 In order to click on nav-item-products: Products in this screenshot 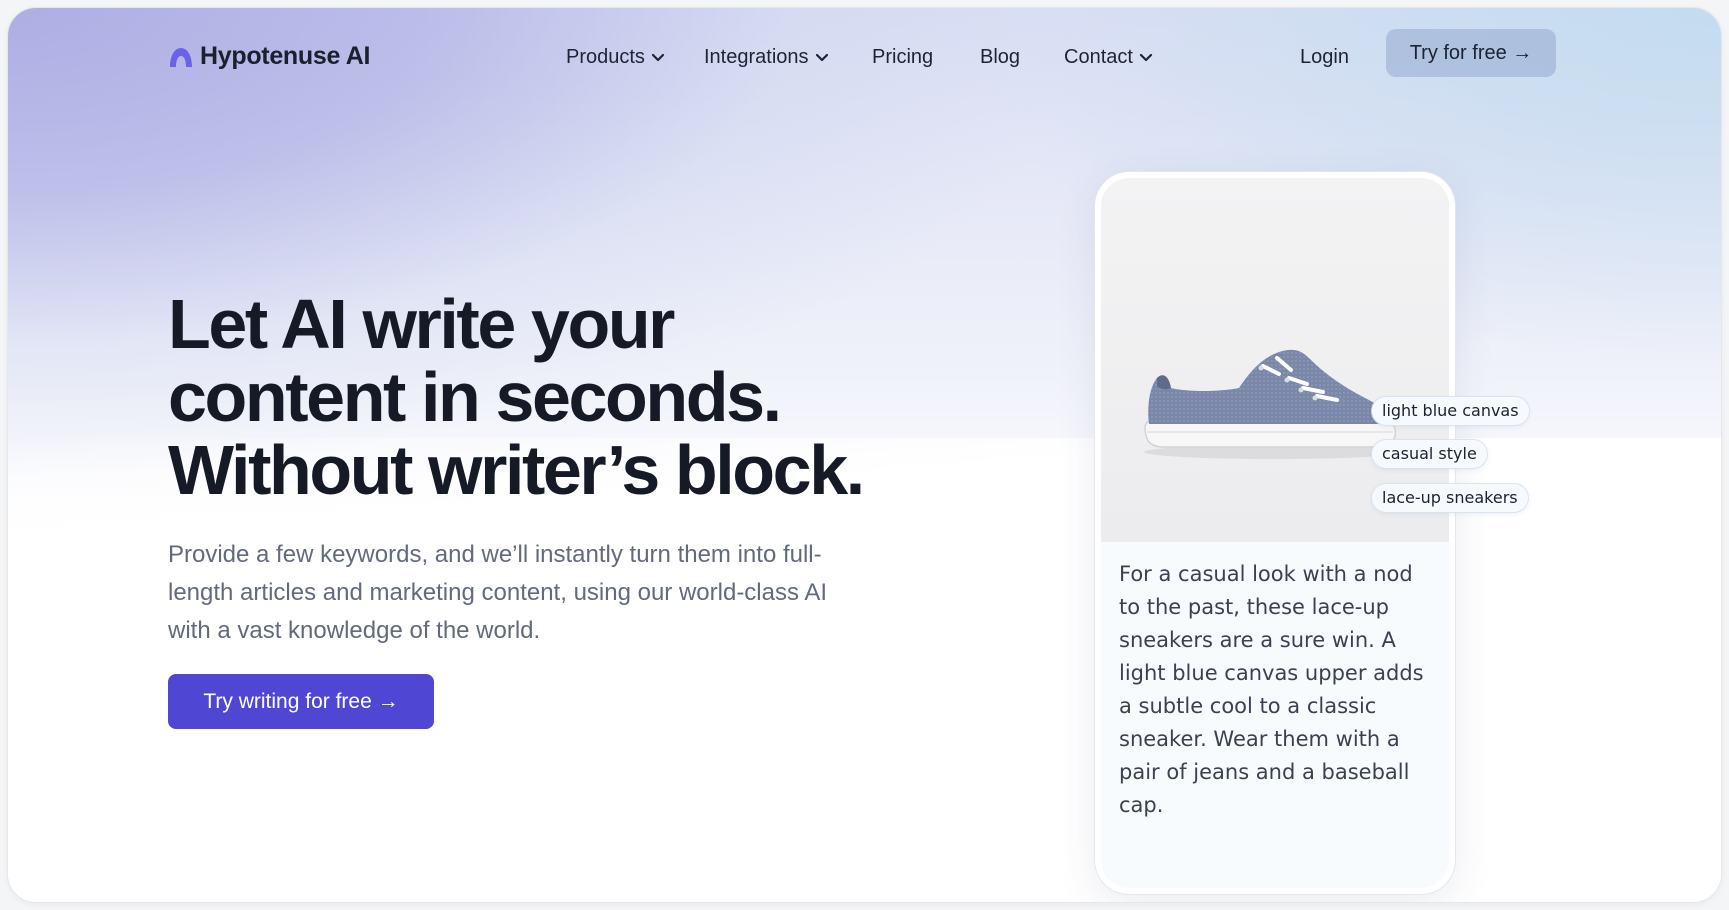, I will do `click(615, 57)`.